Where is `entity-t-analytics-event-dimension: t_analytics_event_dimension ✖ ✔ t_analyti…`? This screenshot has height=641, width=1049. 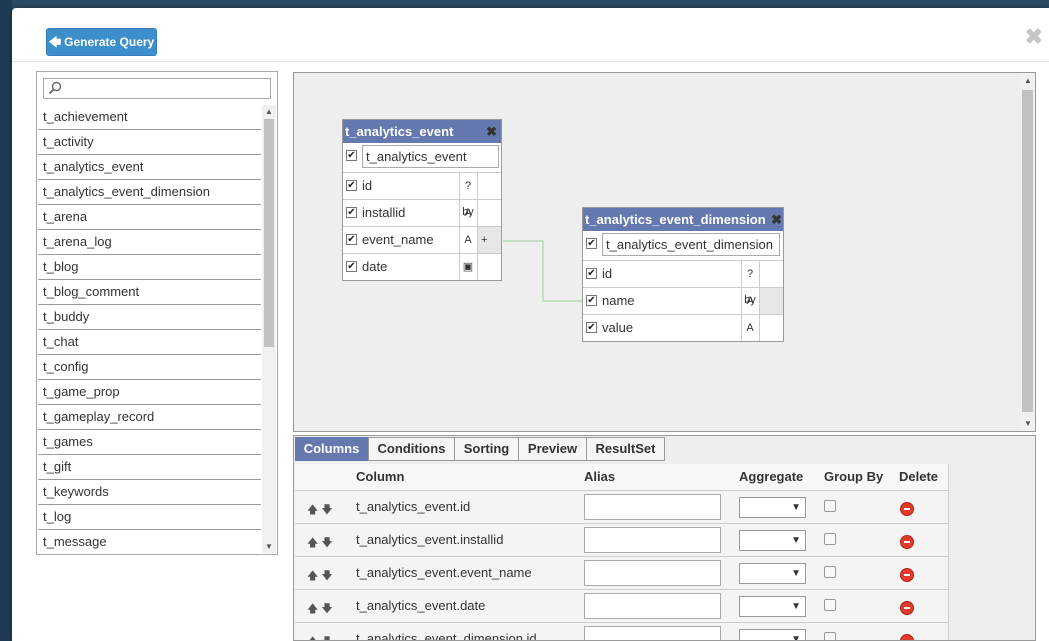
entity-t-analytics-event-dimension: t_analytics_event_dimension ✖ ✔ t_analyti… is located at coordinates (683, 274).